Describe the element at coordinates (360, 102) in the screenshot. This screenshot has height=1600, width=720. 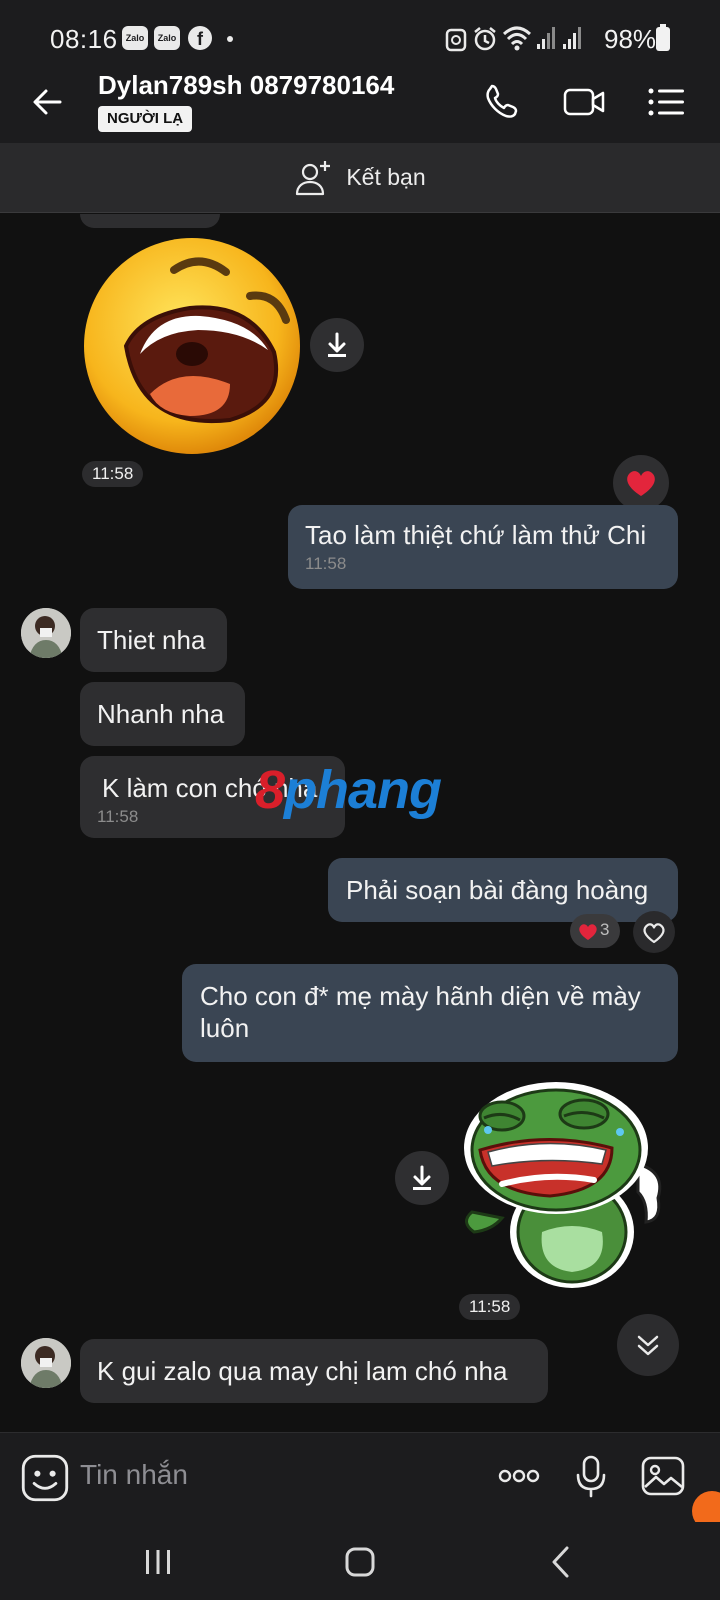
I see `chat-header: Dylan789sh 0879780164 NGƯỜI LẠ` at that location.